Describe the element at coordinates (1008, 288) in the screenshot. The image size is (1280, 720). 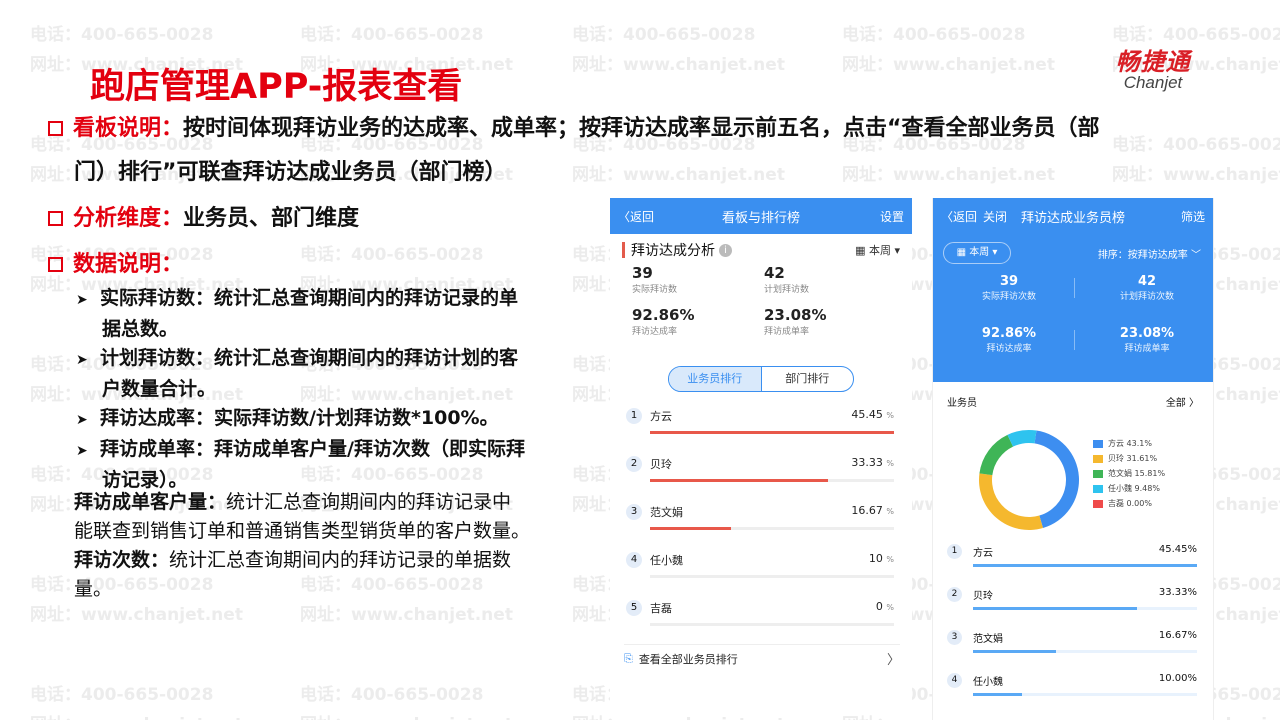
I see `stat-actual: 39 实际拜访次数` at that location.